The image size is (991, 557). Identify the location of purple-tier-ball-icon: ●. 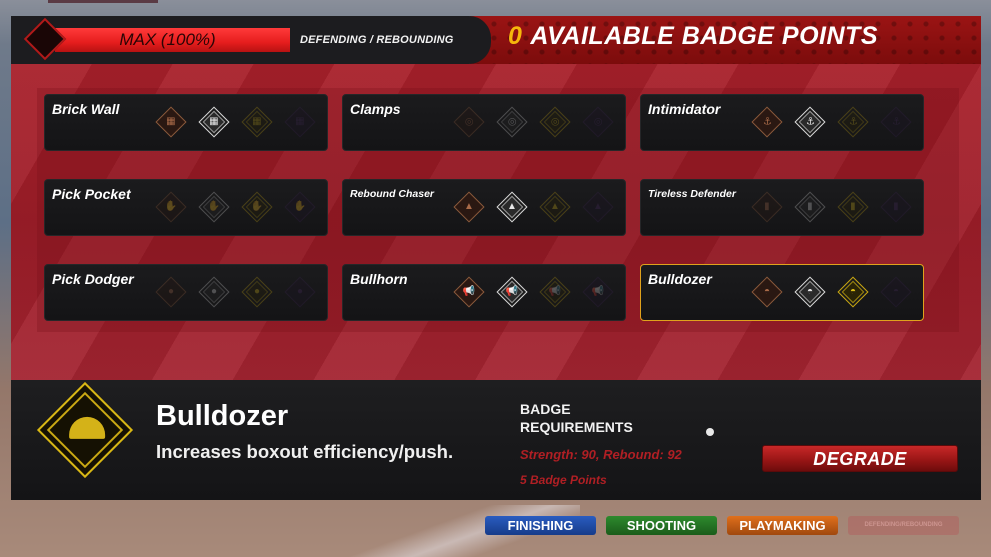
(300, 292).